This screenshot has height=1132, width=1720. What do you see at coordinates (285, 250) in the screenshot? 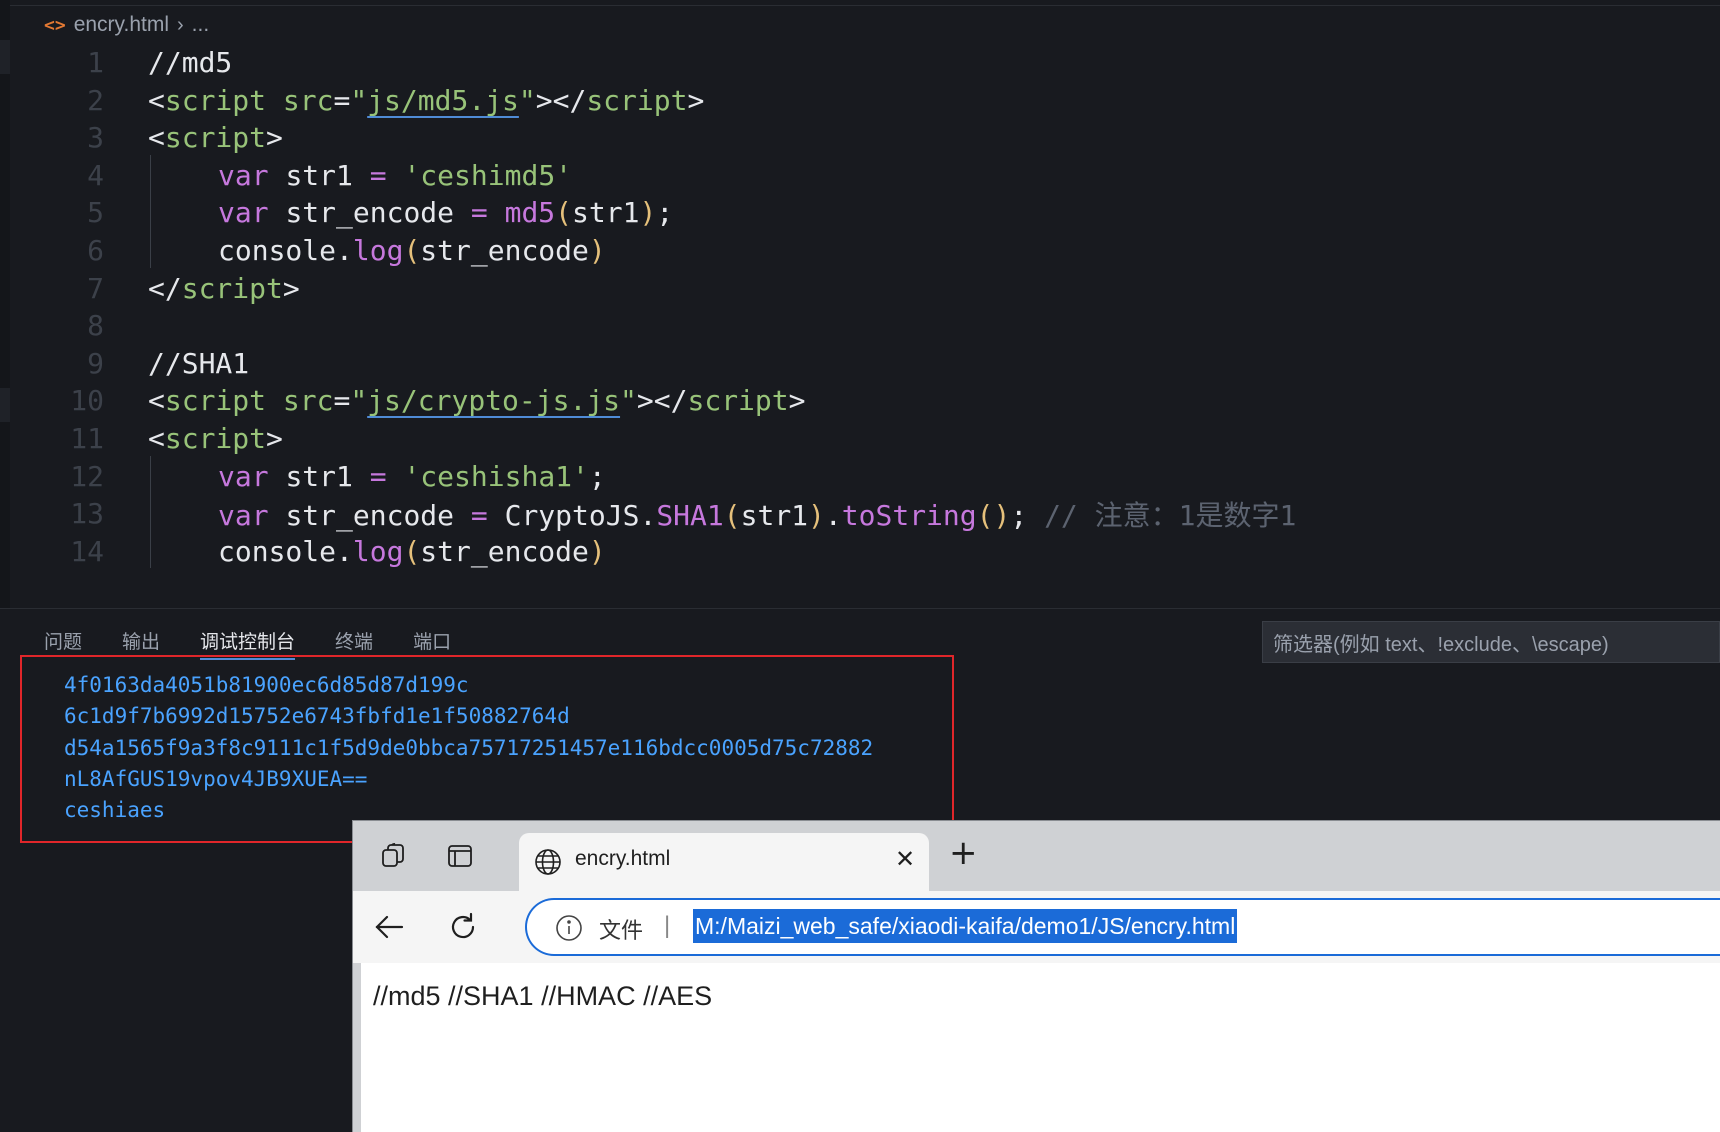
I see `code-token: console.` at bounding box center [285, 250].